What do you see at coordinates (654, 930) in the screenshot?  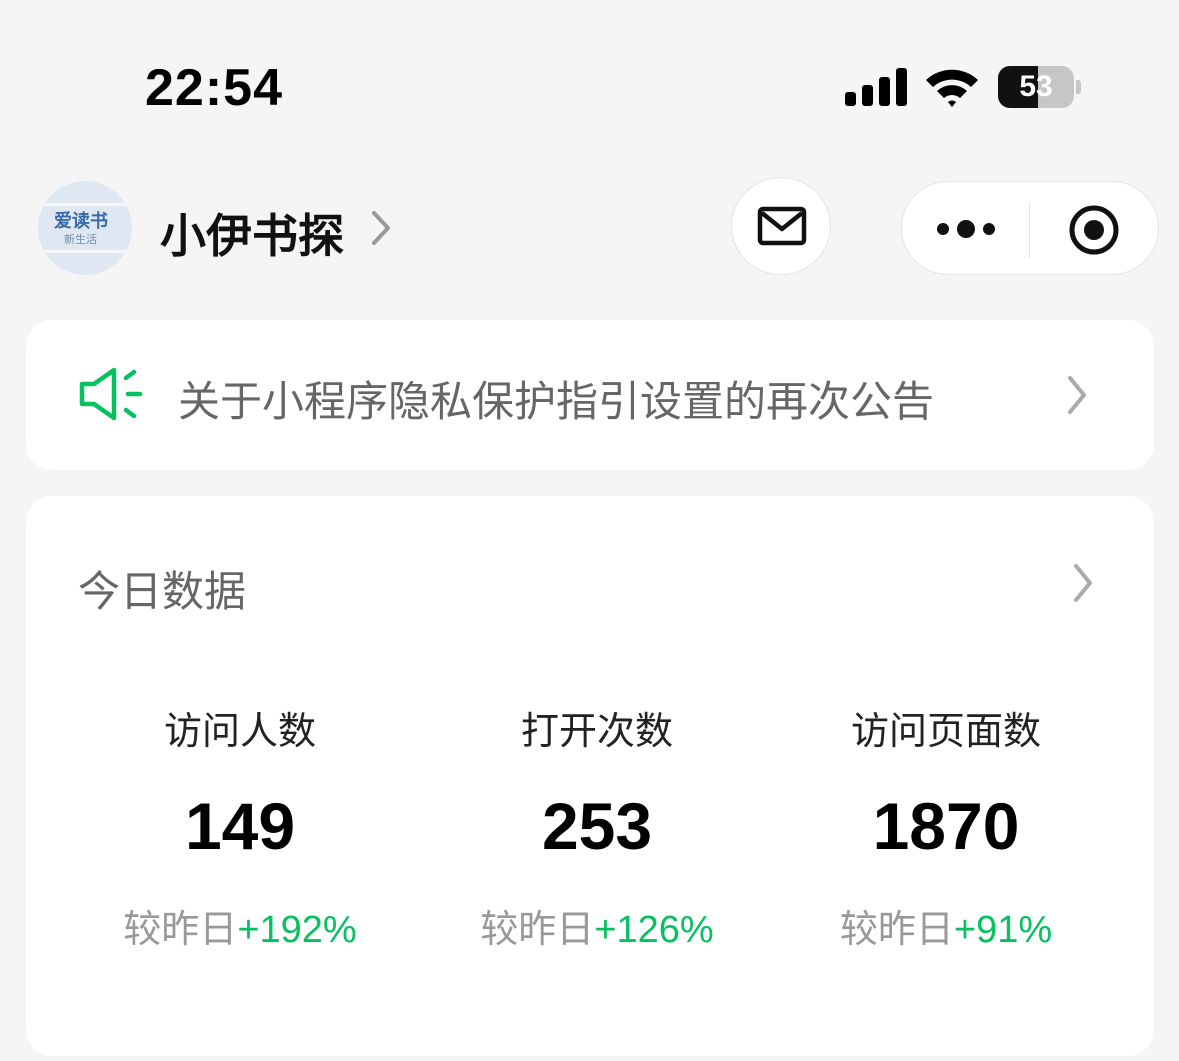 I see `compare-value: +126%` at bounding box center [654, 930].